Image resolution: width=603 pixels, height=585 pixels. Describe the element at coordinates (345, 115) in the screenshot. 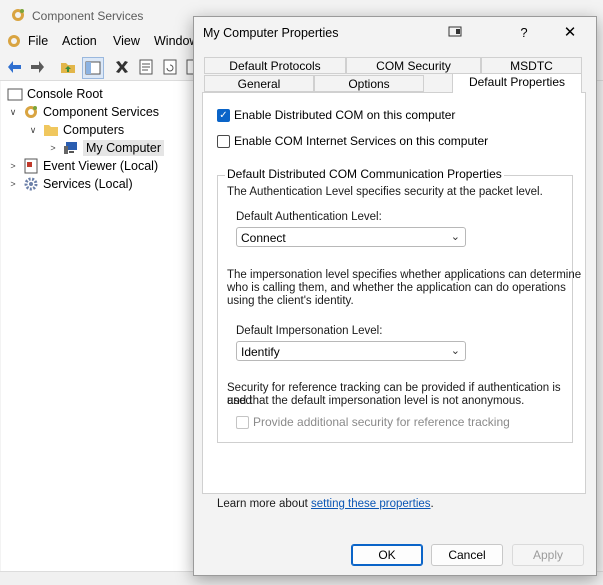

I see `checkbox-label: Enable Distributed COM on this computer` at that location.